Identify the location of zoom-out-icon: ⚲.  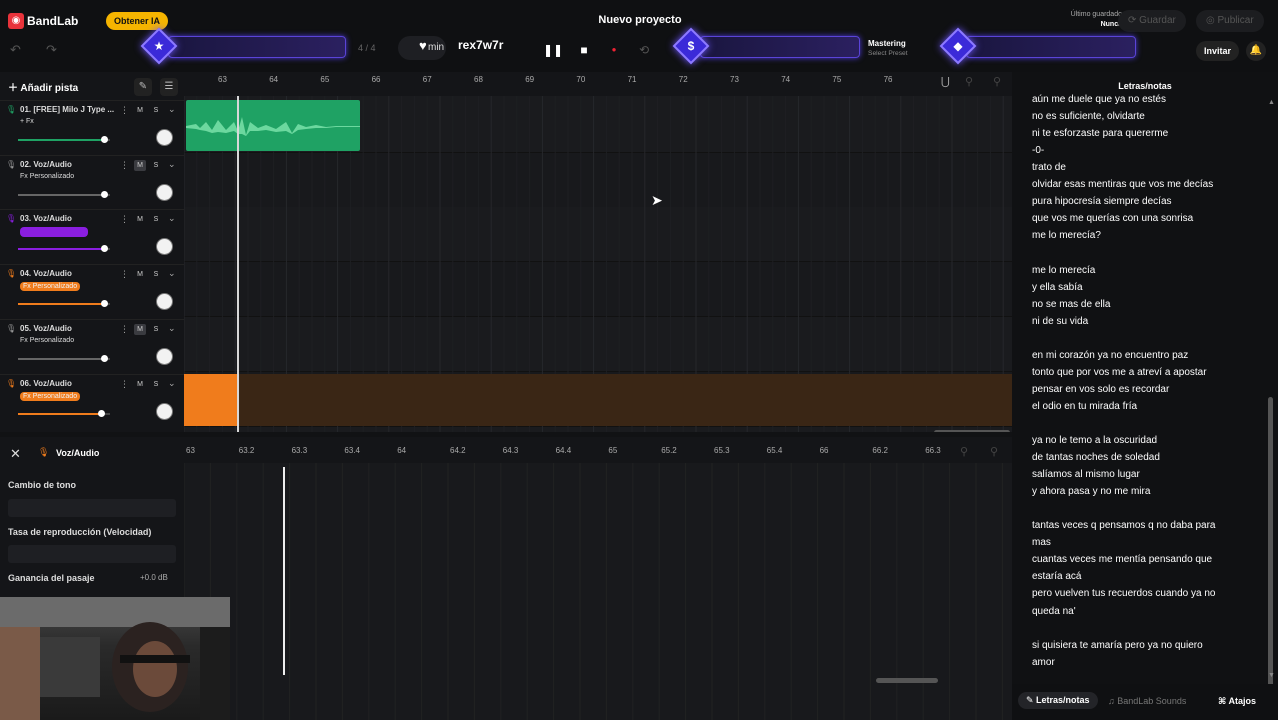
(969, 81).